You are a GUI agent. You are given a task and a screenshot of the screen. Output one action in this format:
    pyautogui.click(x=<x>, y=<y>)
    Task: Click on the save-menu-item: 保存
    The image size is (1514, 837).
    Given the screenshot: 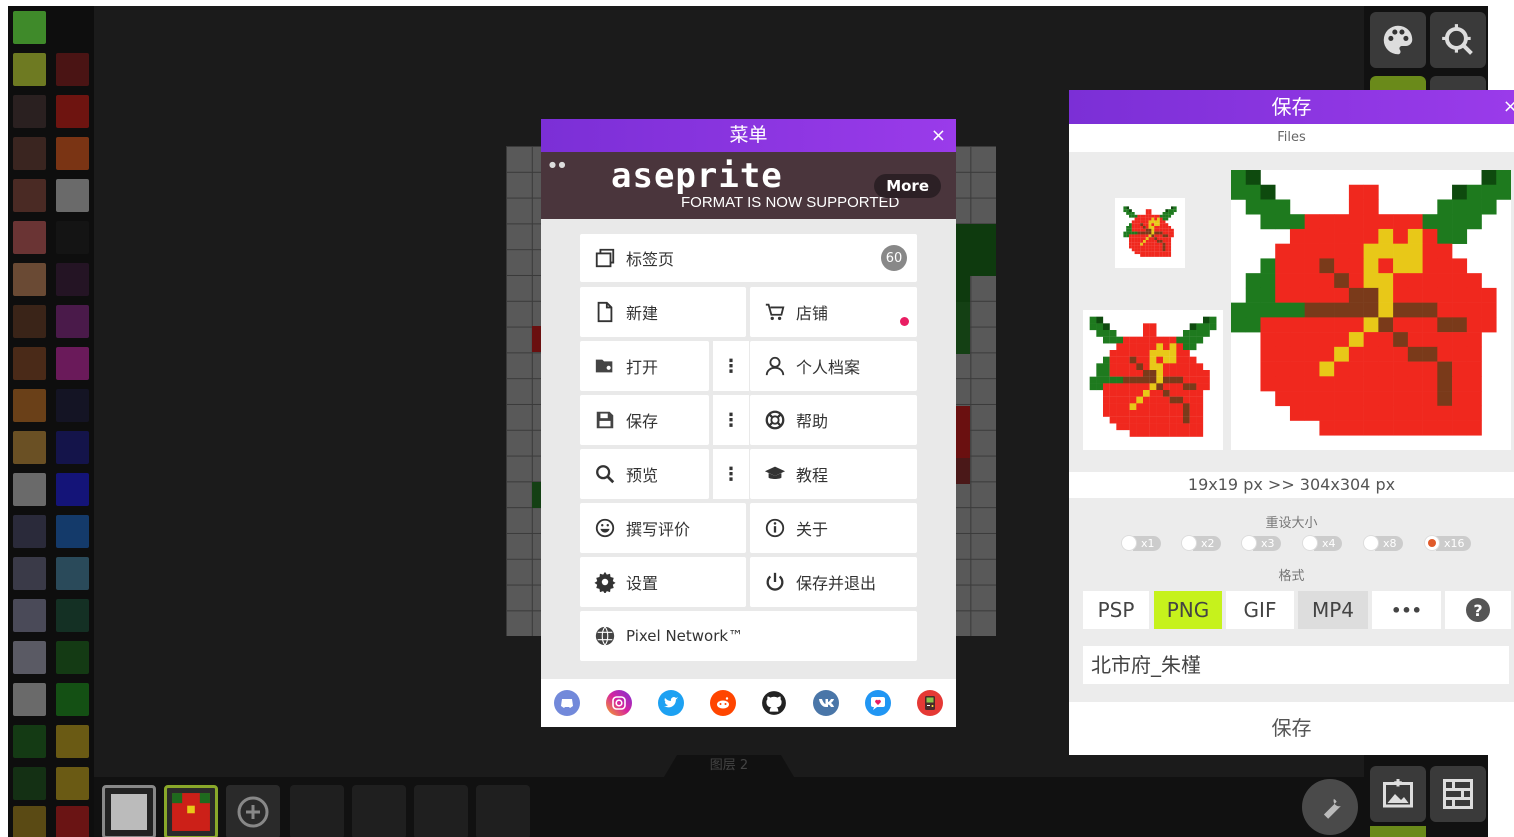 What is the action you would take?
    pyautogui.click(x=644, y=420)
    